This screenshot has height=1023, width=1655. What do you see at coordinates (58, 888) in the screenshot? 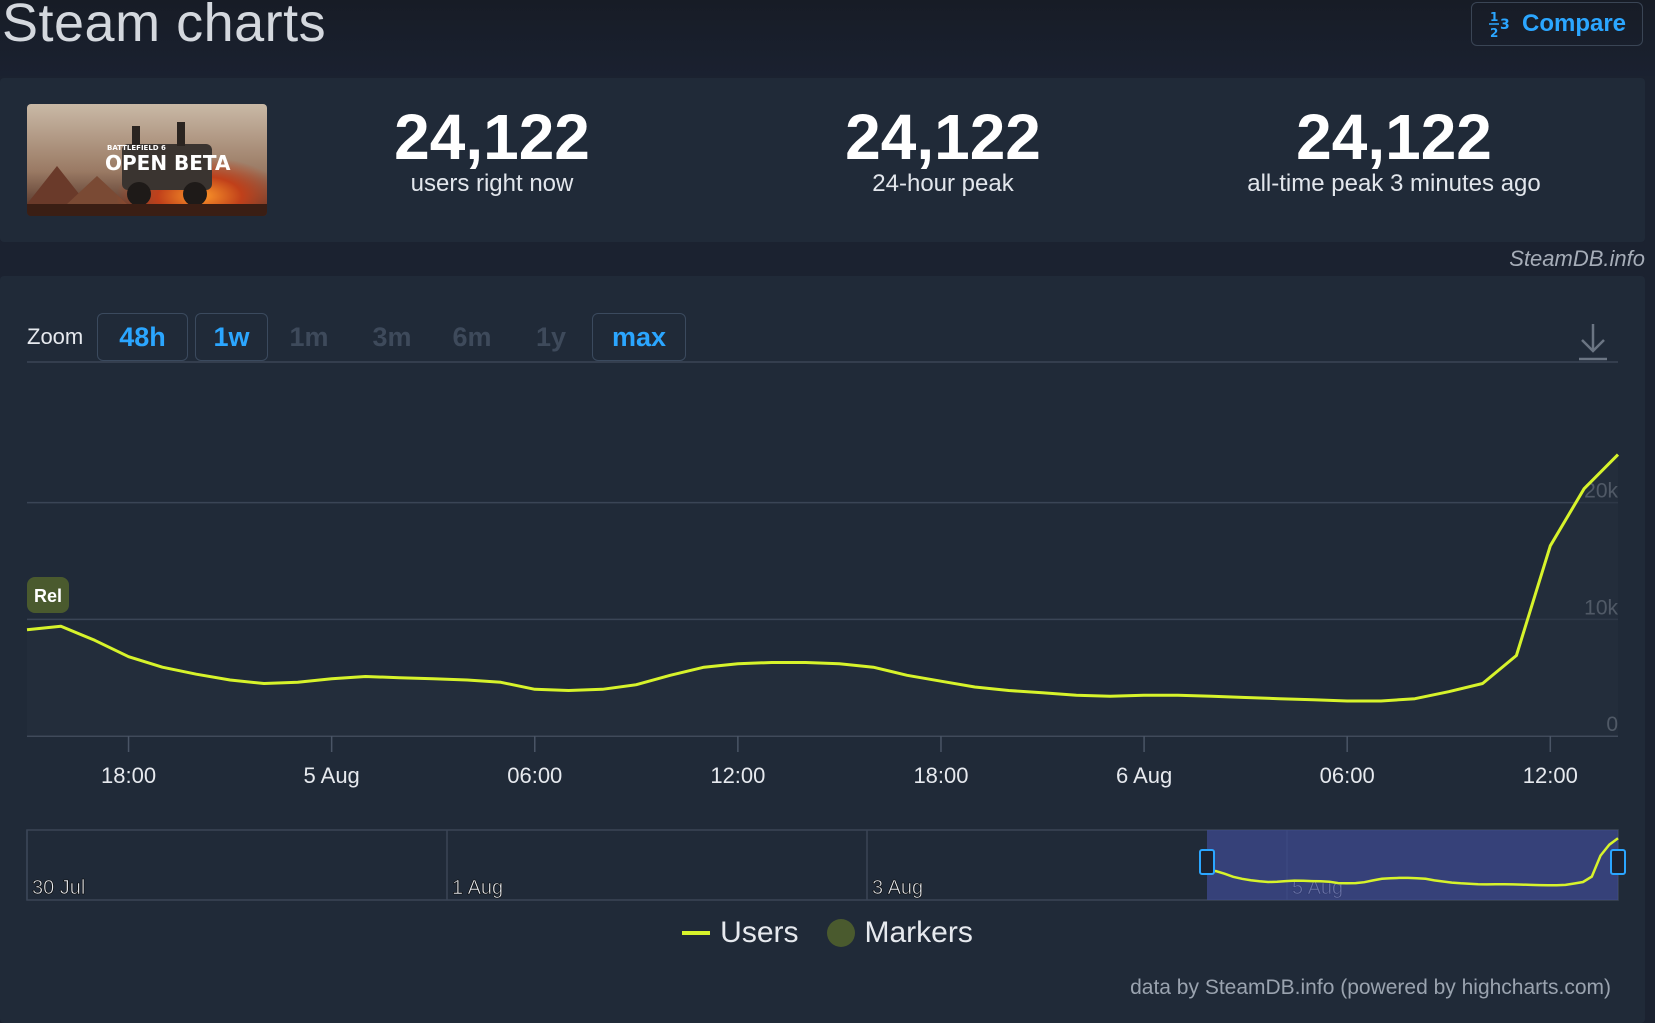
I see `navigator-label: 30 Jul` at bounding box center [58, 888].